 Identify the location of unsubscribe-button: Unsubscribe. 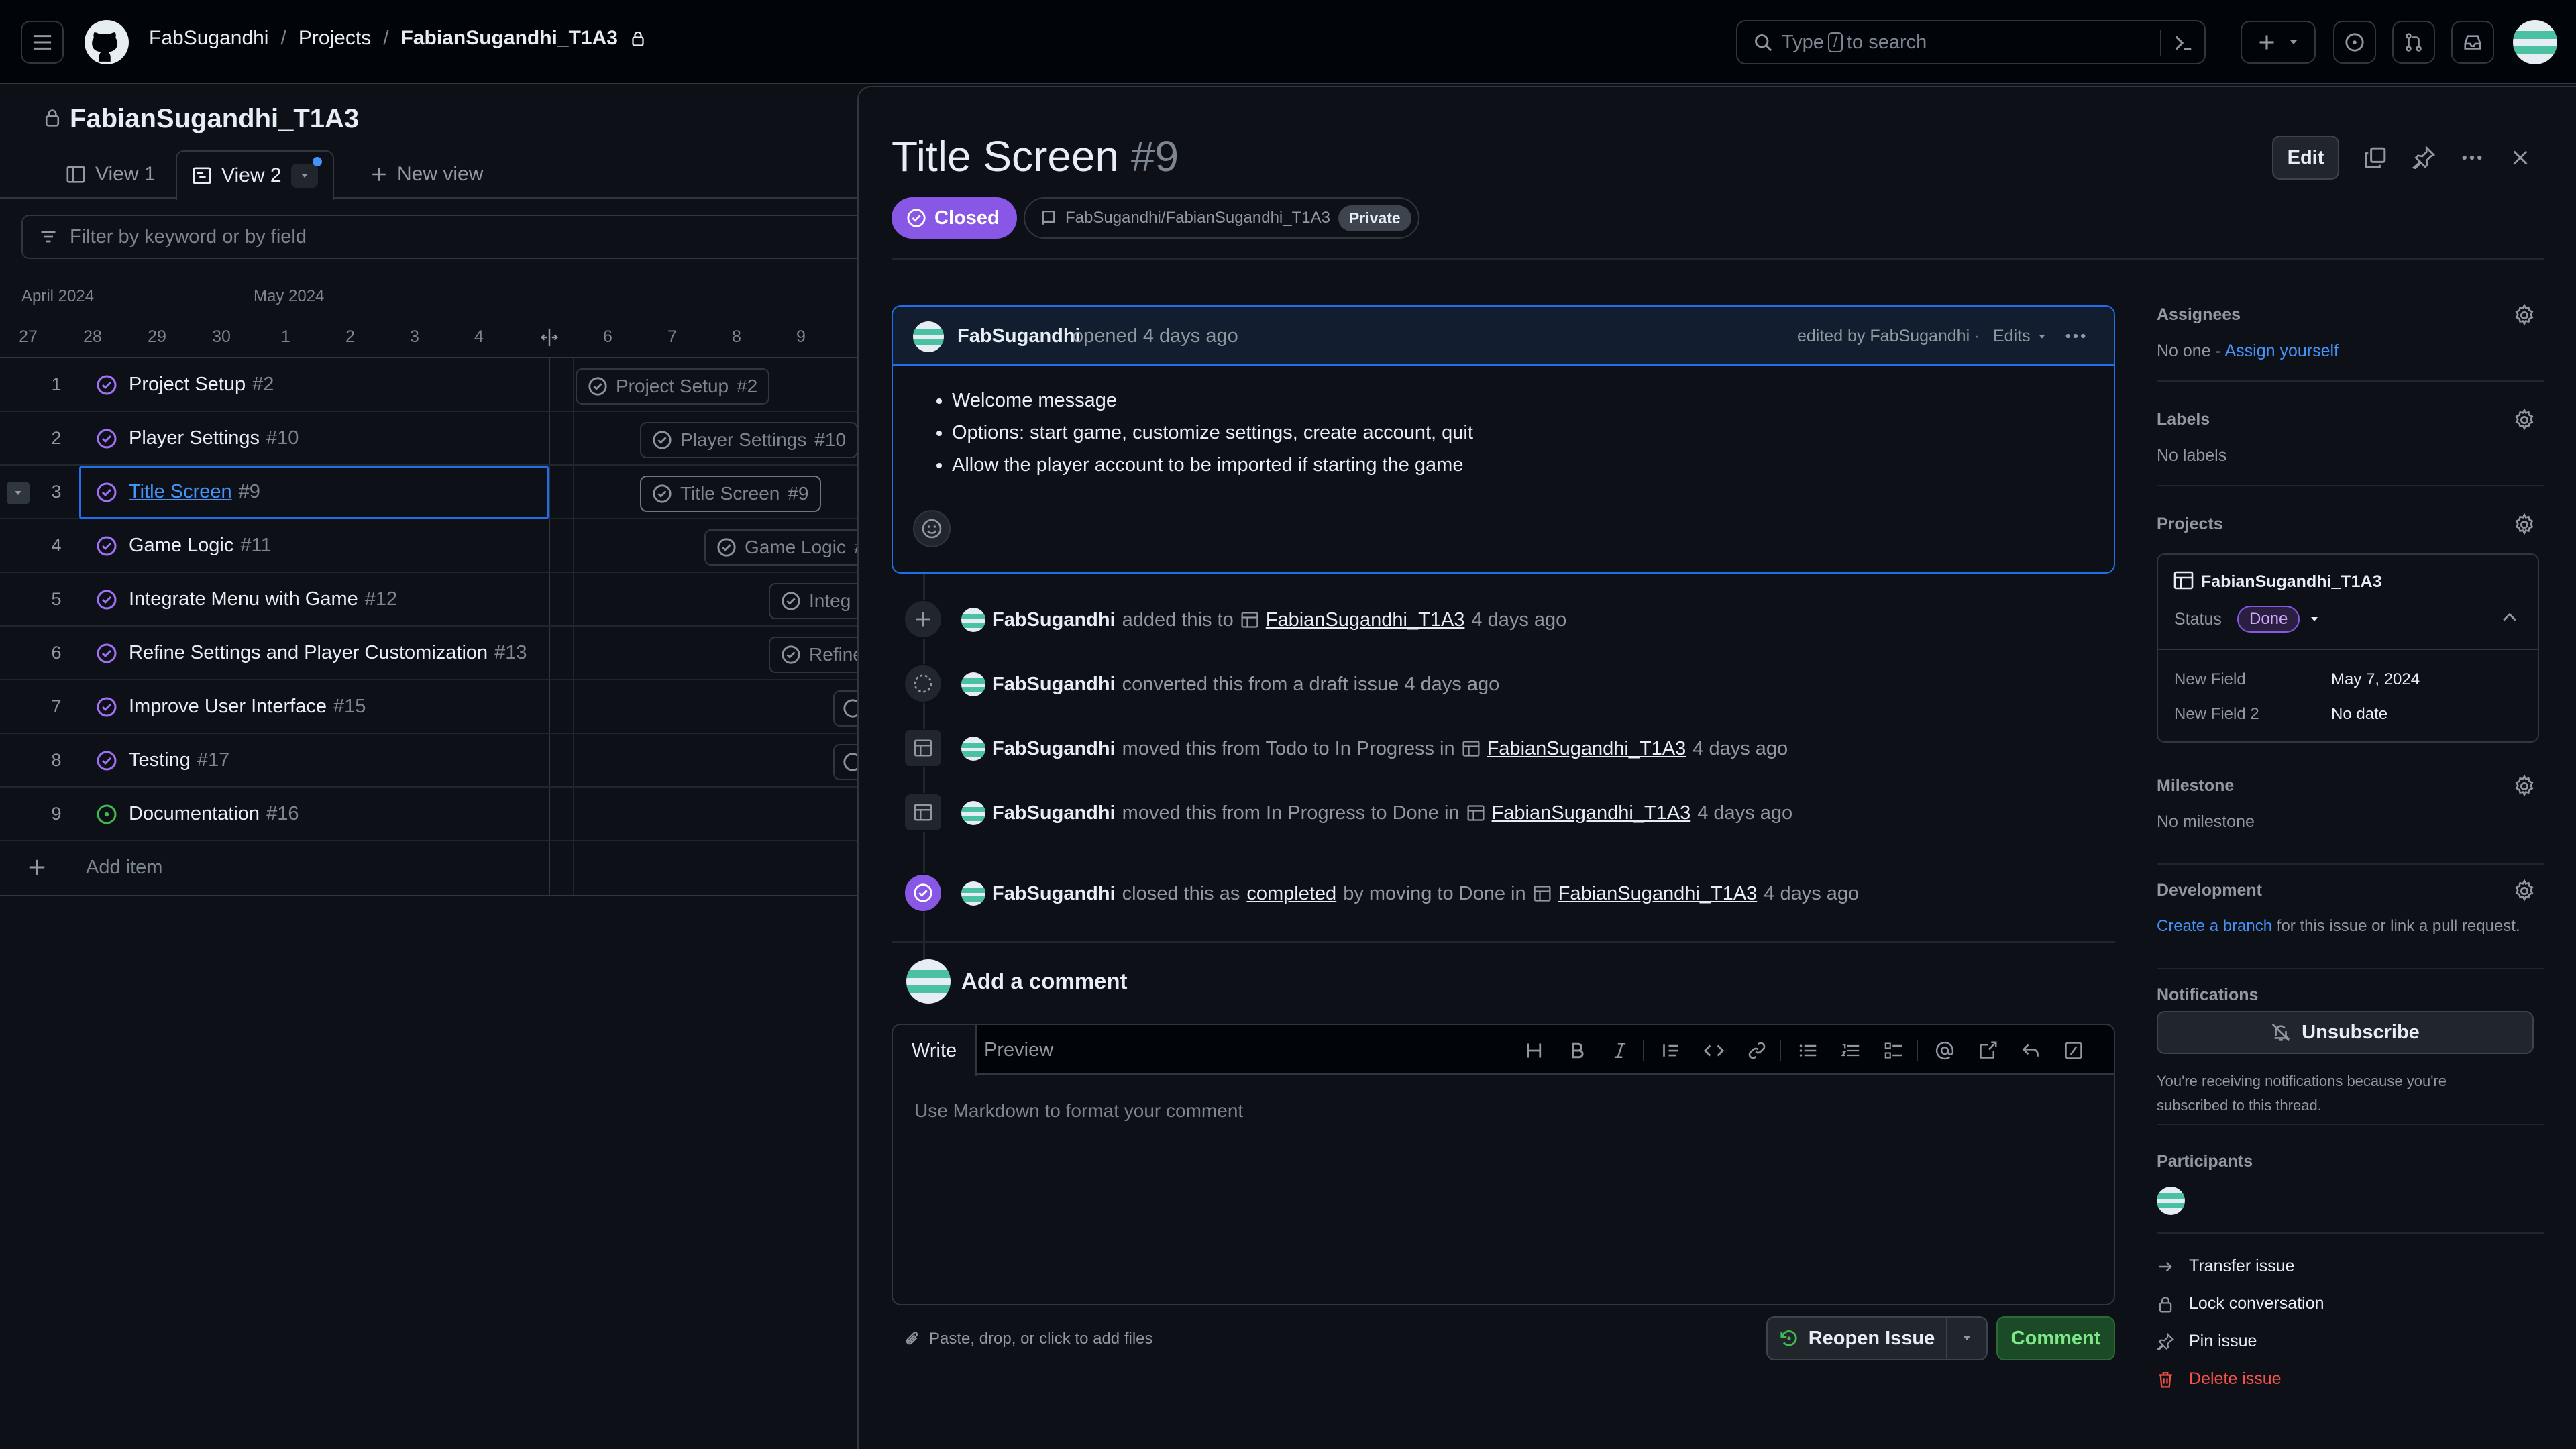
(2345, 1032).